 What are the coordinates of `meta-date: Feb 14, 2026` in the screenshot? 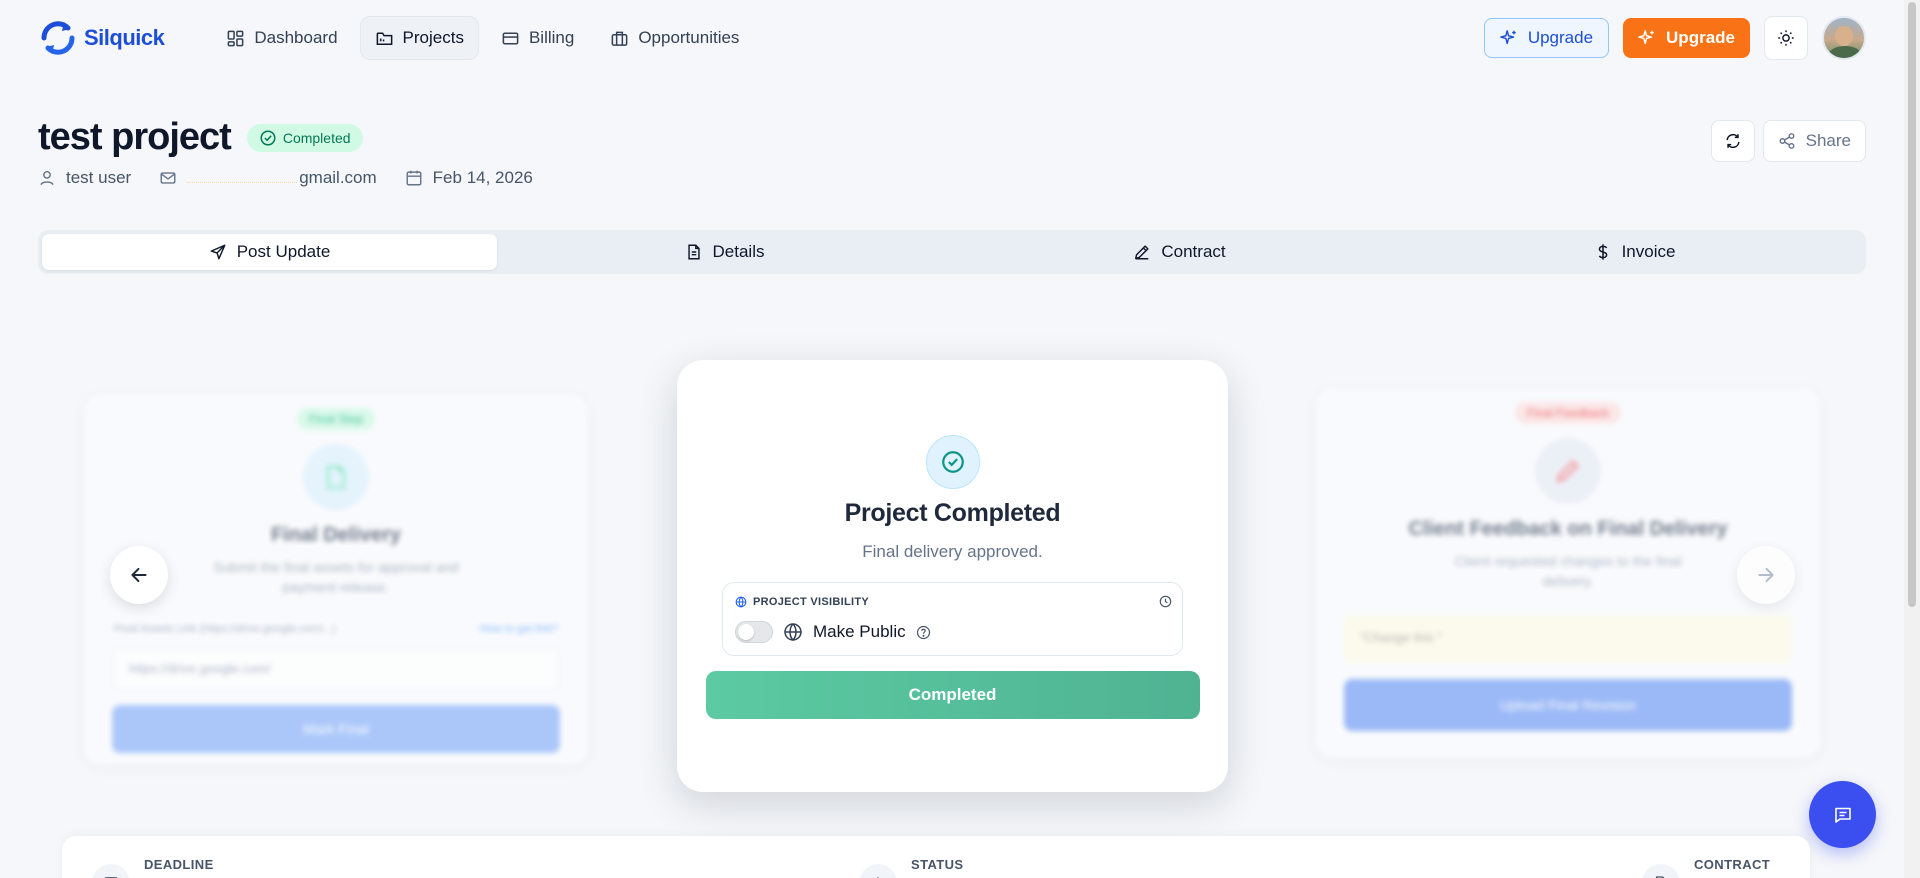 It's located at (469, 178).